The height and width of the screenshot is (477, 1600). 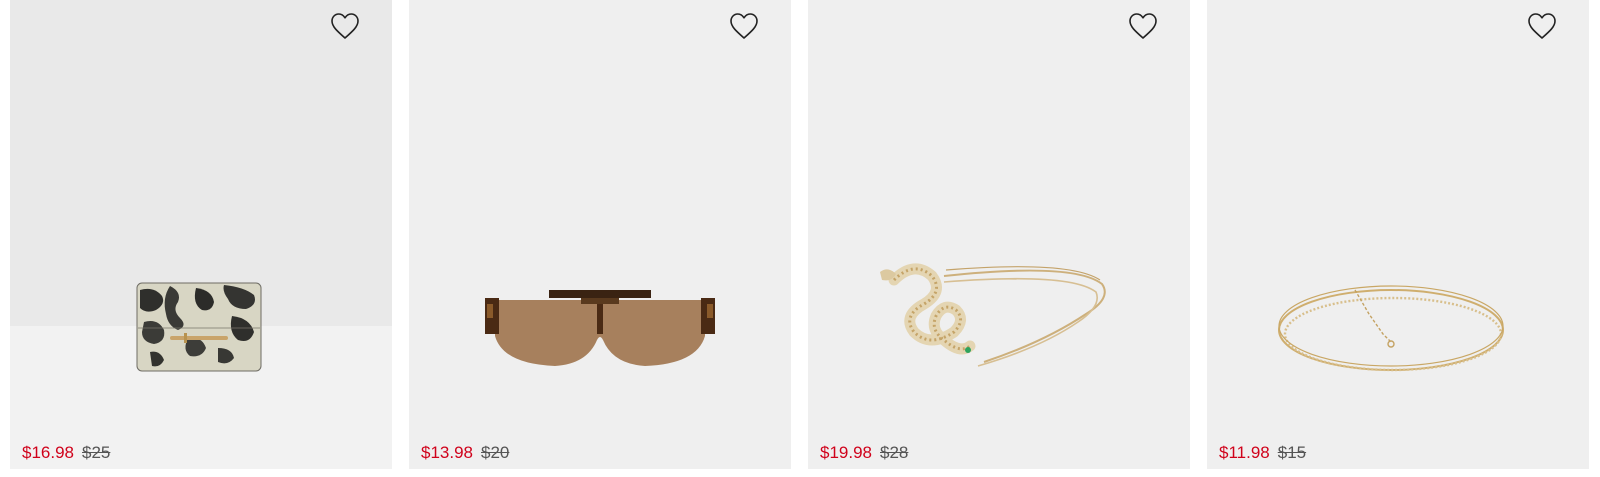 I want to click on sale-price: $19.98, so click(x=846, y=452).